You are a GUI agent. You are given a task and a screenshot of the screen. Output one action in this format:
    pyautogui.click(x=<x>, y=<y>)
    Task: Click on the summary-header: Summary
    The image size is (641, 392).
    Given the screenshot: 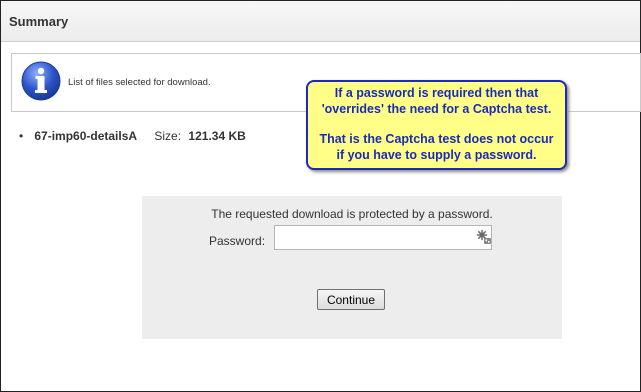 What is the action you would take?
    pyautogui.click(x=320, y=21)
    